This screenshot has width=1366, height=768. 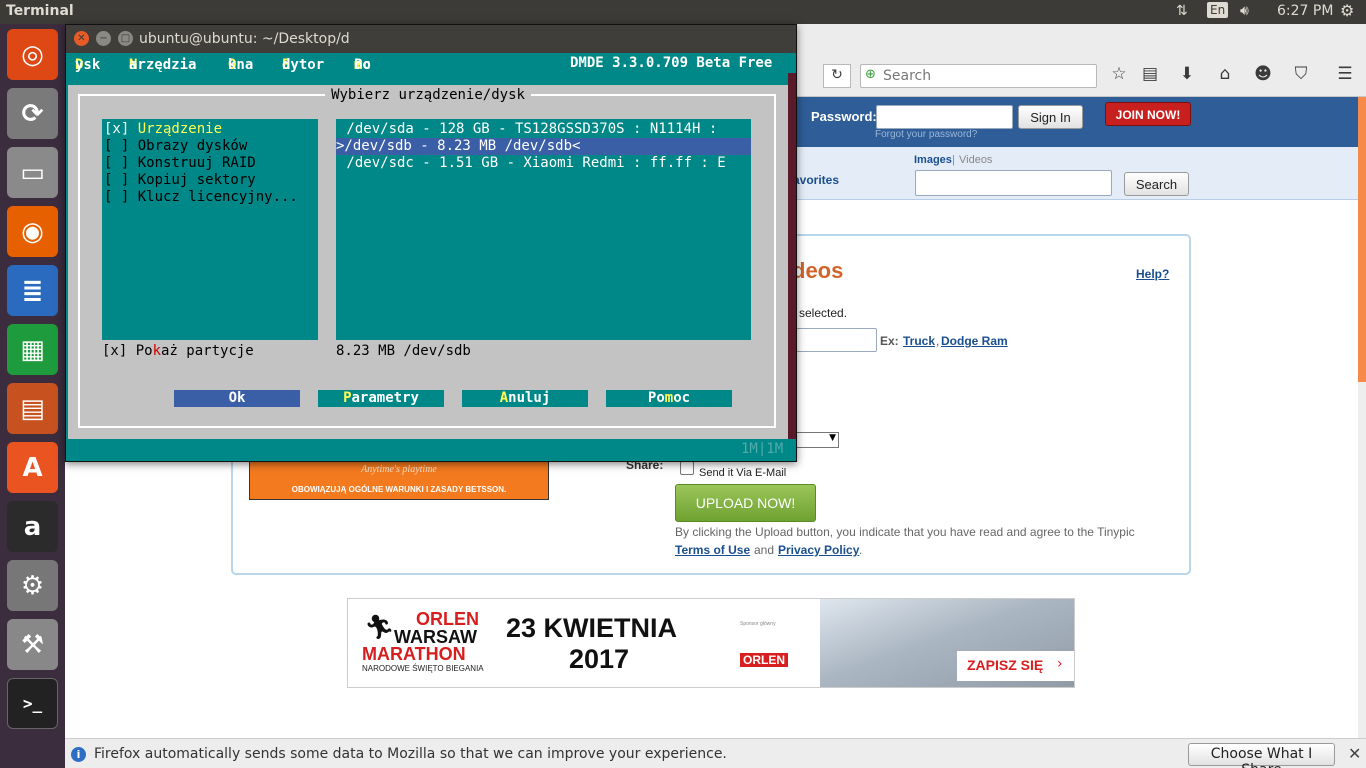 What do you see at coordinates (1156, 184) in the screenshot?
I see `site-search-button: Search` at bounding box center [1156, 184].